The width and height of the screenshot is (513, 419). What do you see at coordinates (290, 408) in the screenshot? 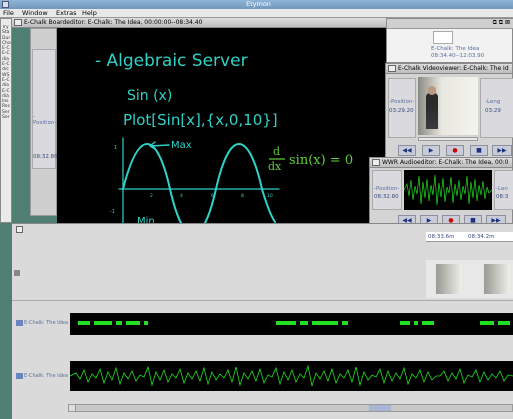
I see `timeline-scrollbar` at bounding box center [290, 408].